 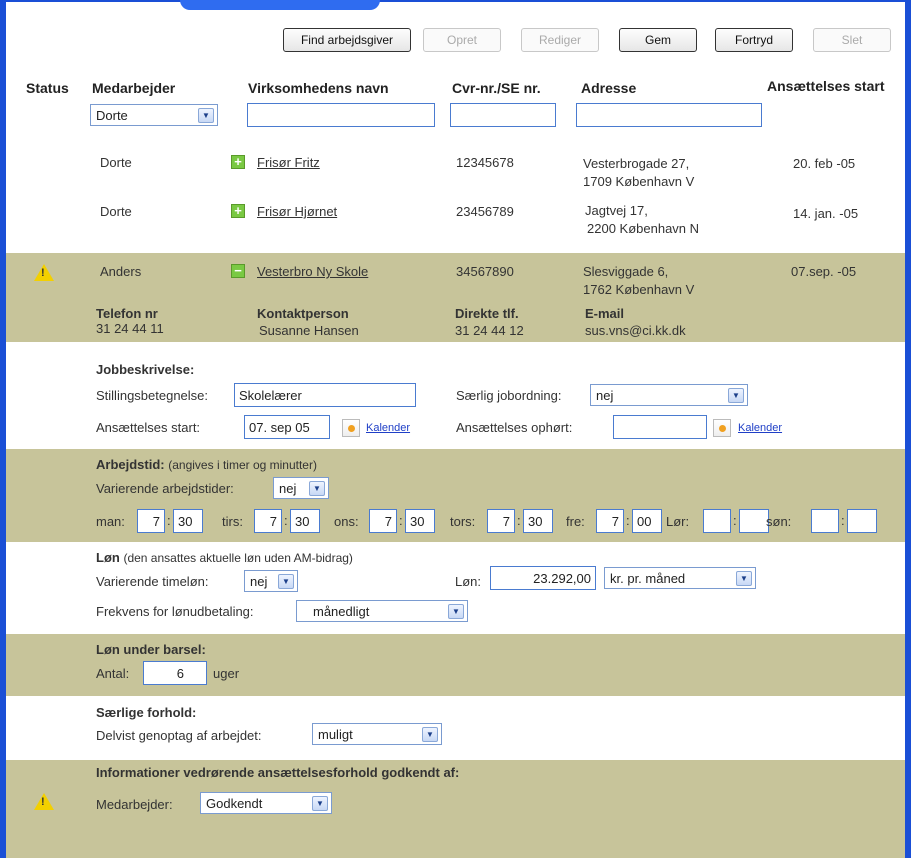 What do you see at coordinates (303, 313) in the screenshot?
I see `contact-person-label: Kontaktperson` at bounding box center [303, 313].